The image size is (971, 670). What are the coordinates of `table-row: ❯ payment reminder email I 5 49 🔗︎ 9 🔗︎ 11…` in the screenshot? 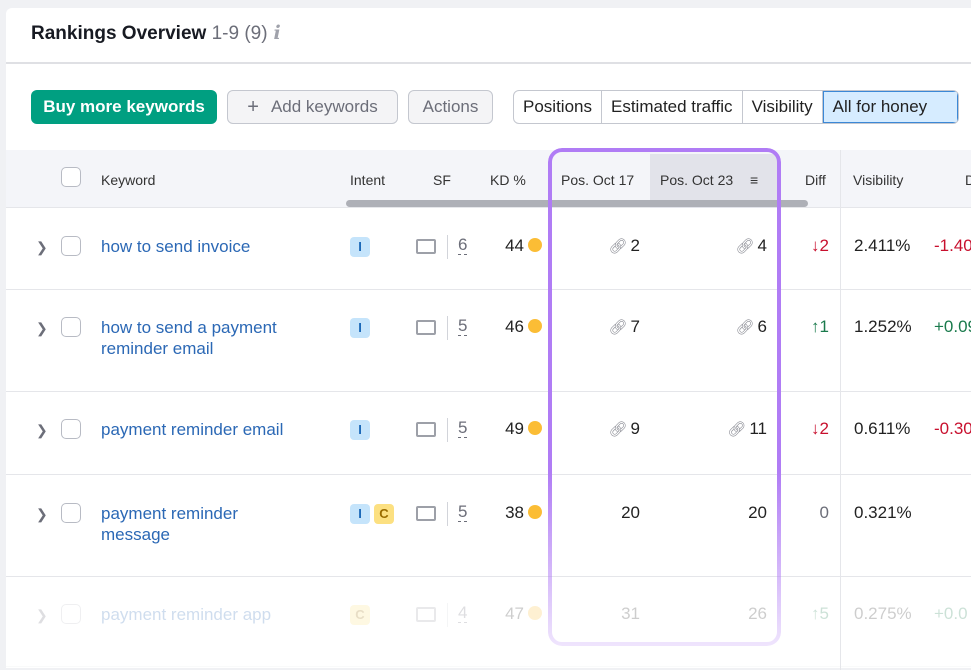 It's located at (488, 433).